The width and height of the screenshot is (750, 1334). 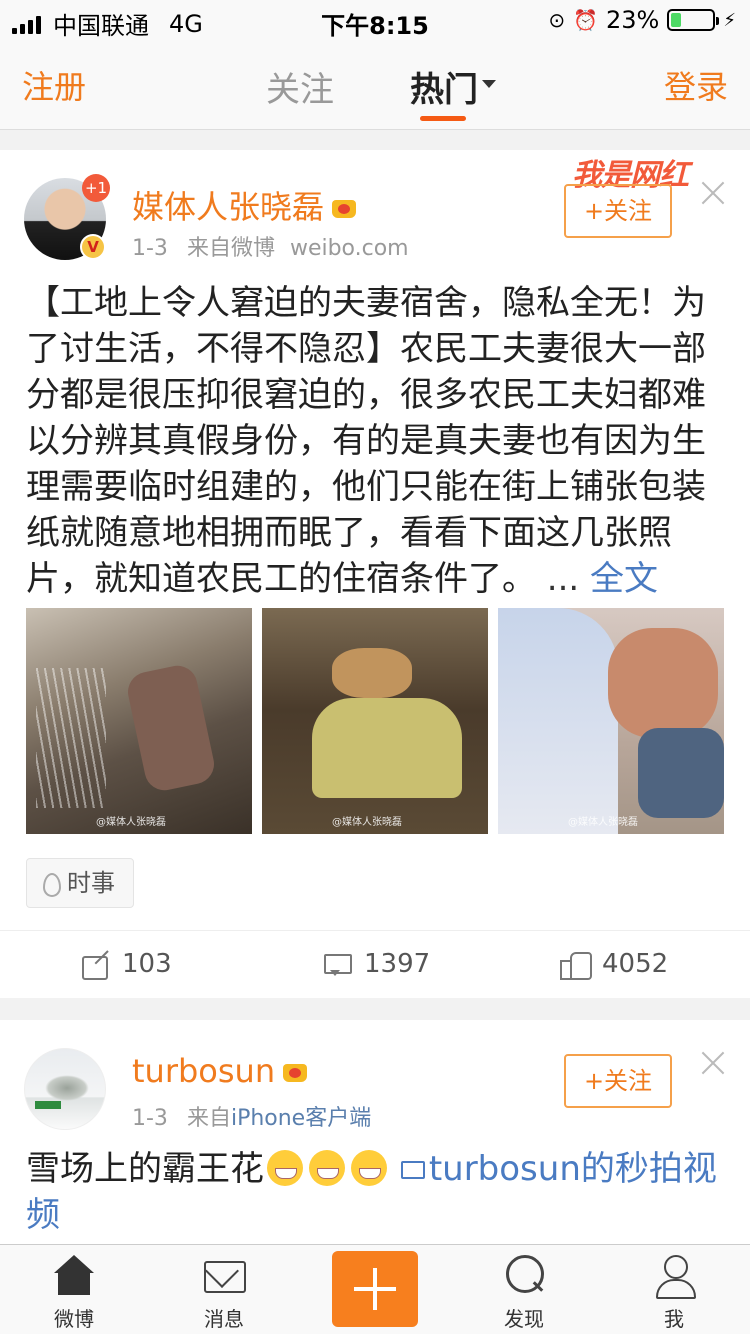 I want to click on tab-me: 我, so click(x=674, y=1292).